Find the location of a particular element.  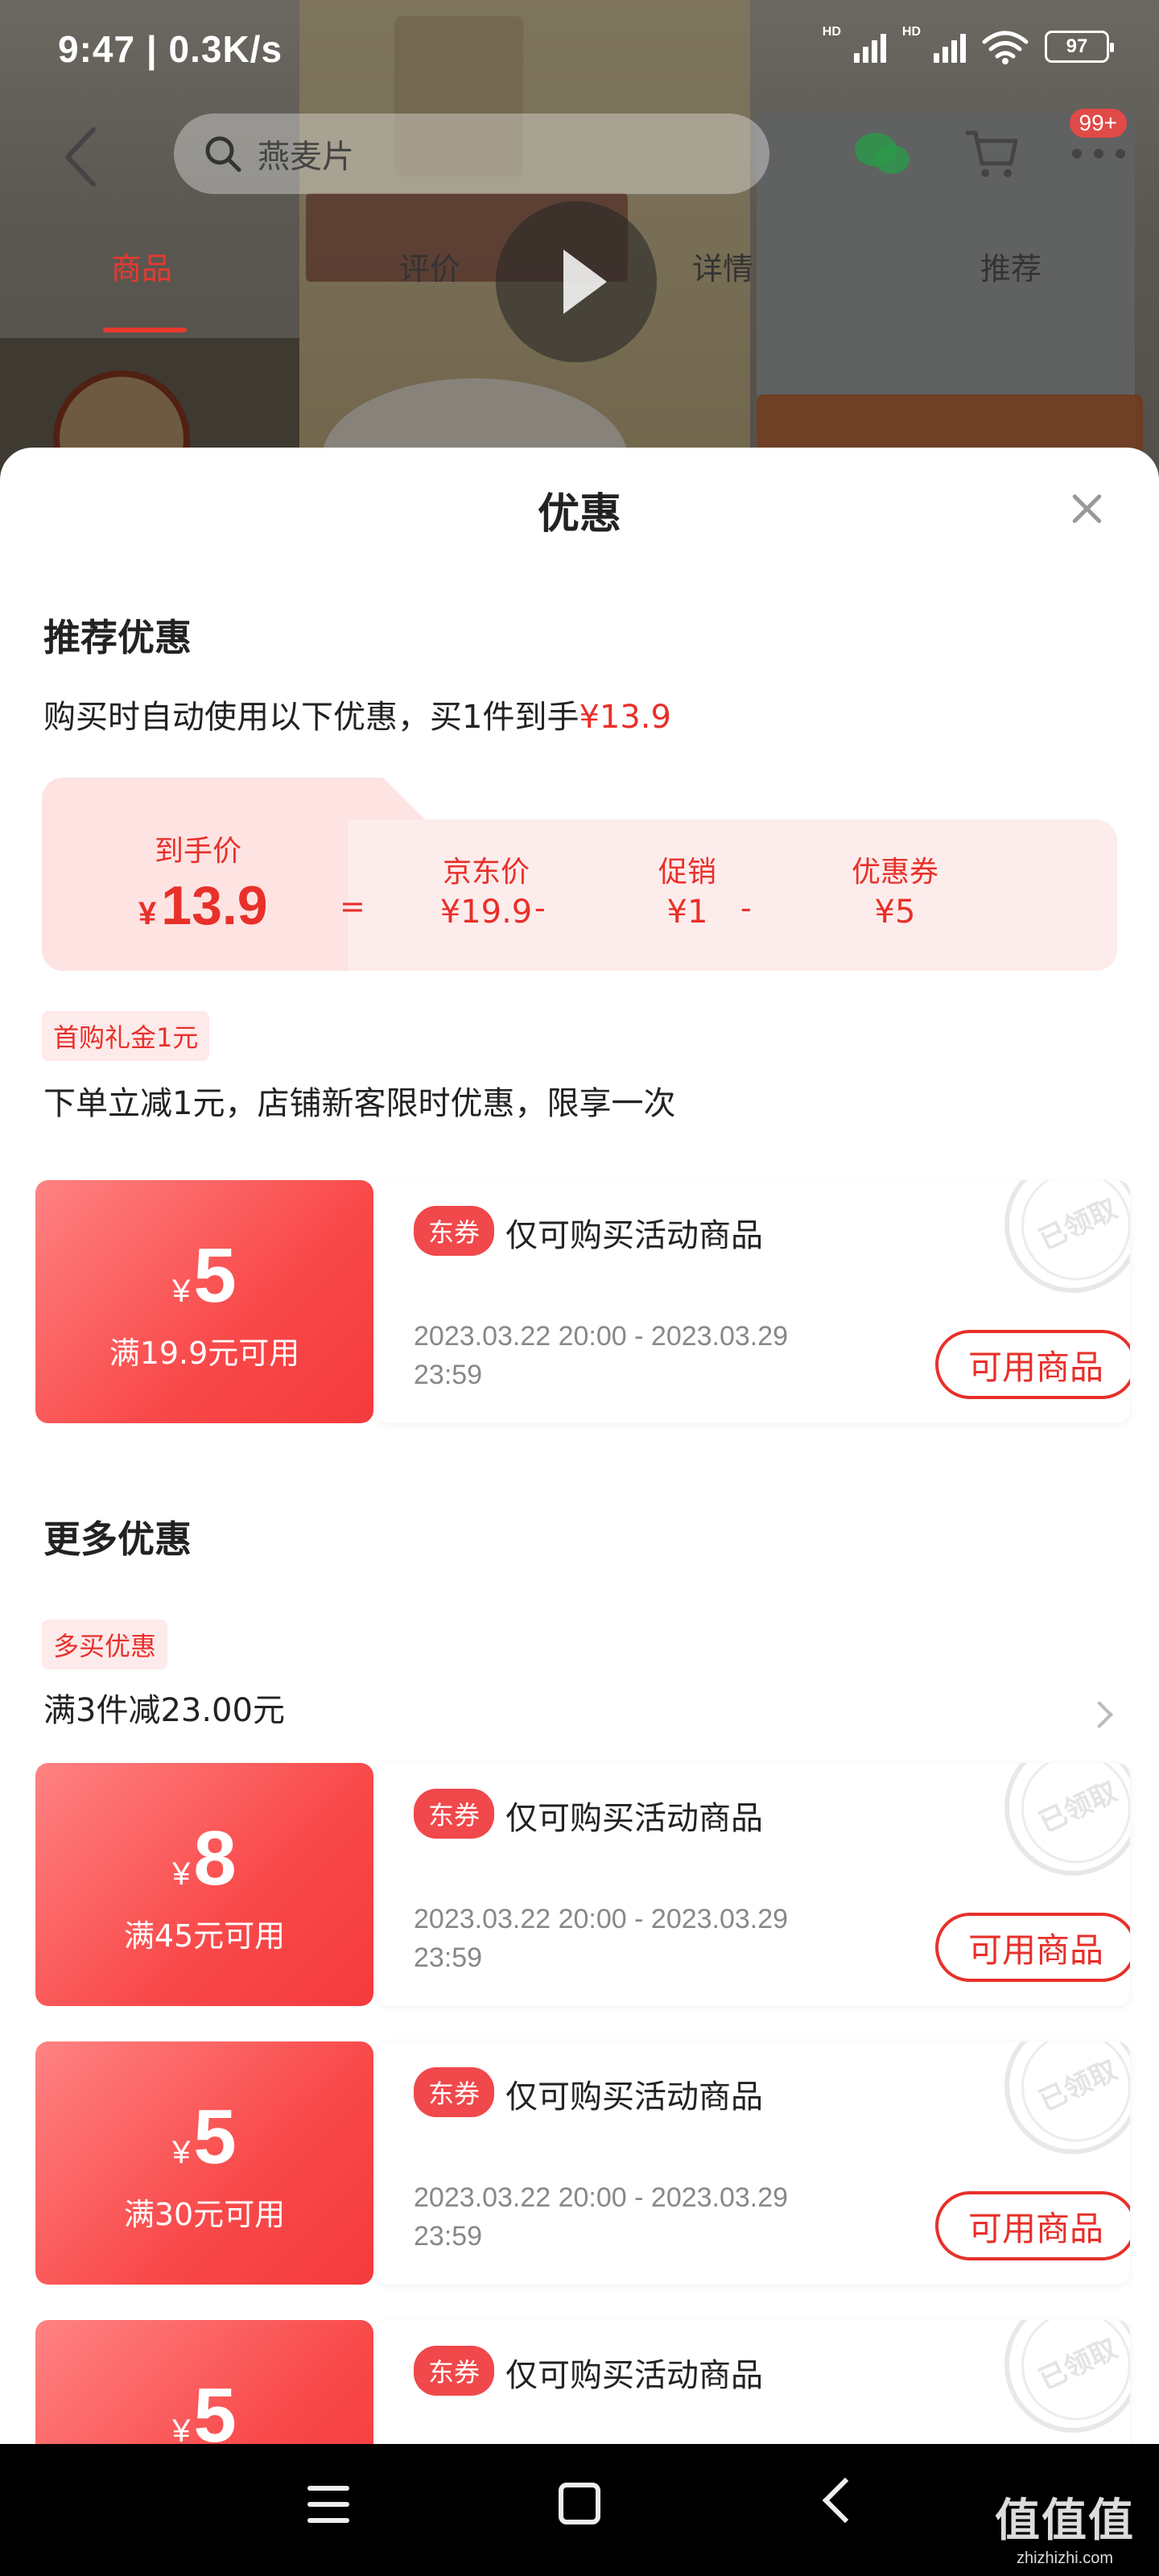

minus-sign-2: - is located at coordinates (746, 908).